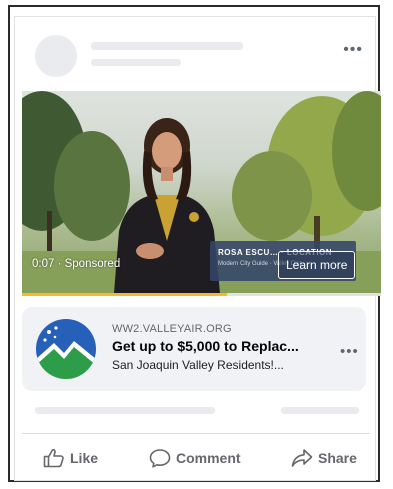  What do you see at coordinates (196, 433) in the screenshot?
I see `action-bar-divider` at bounding box center [196, 433].